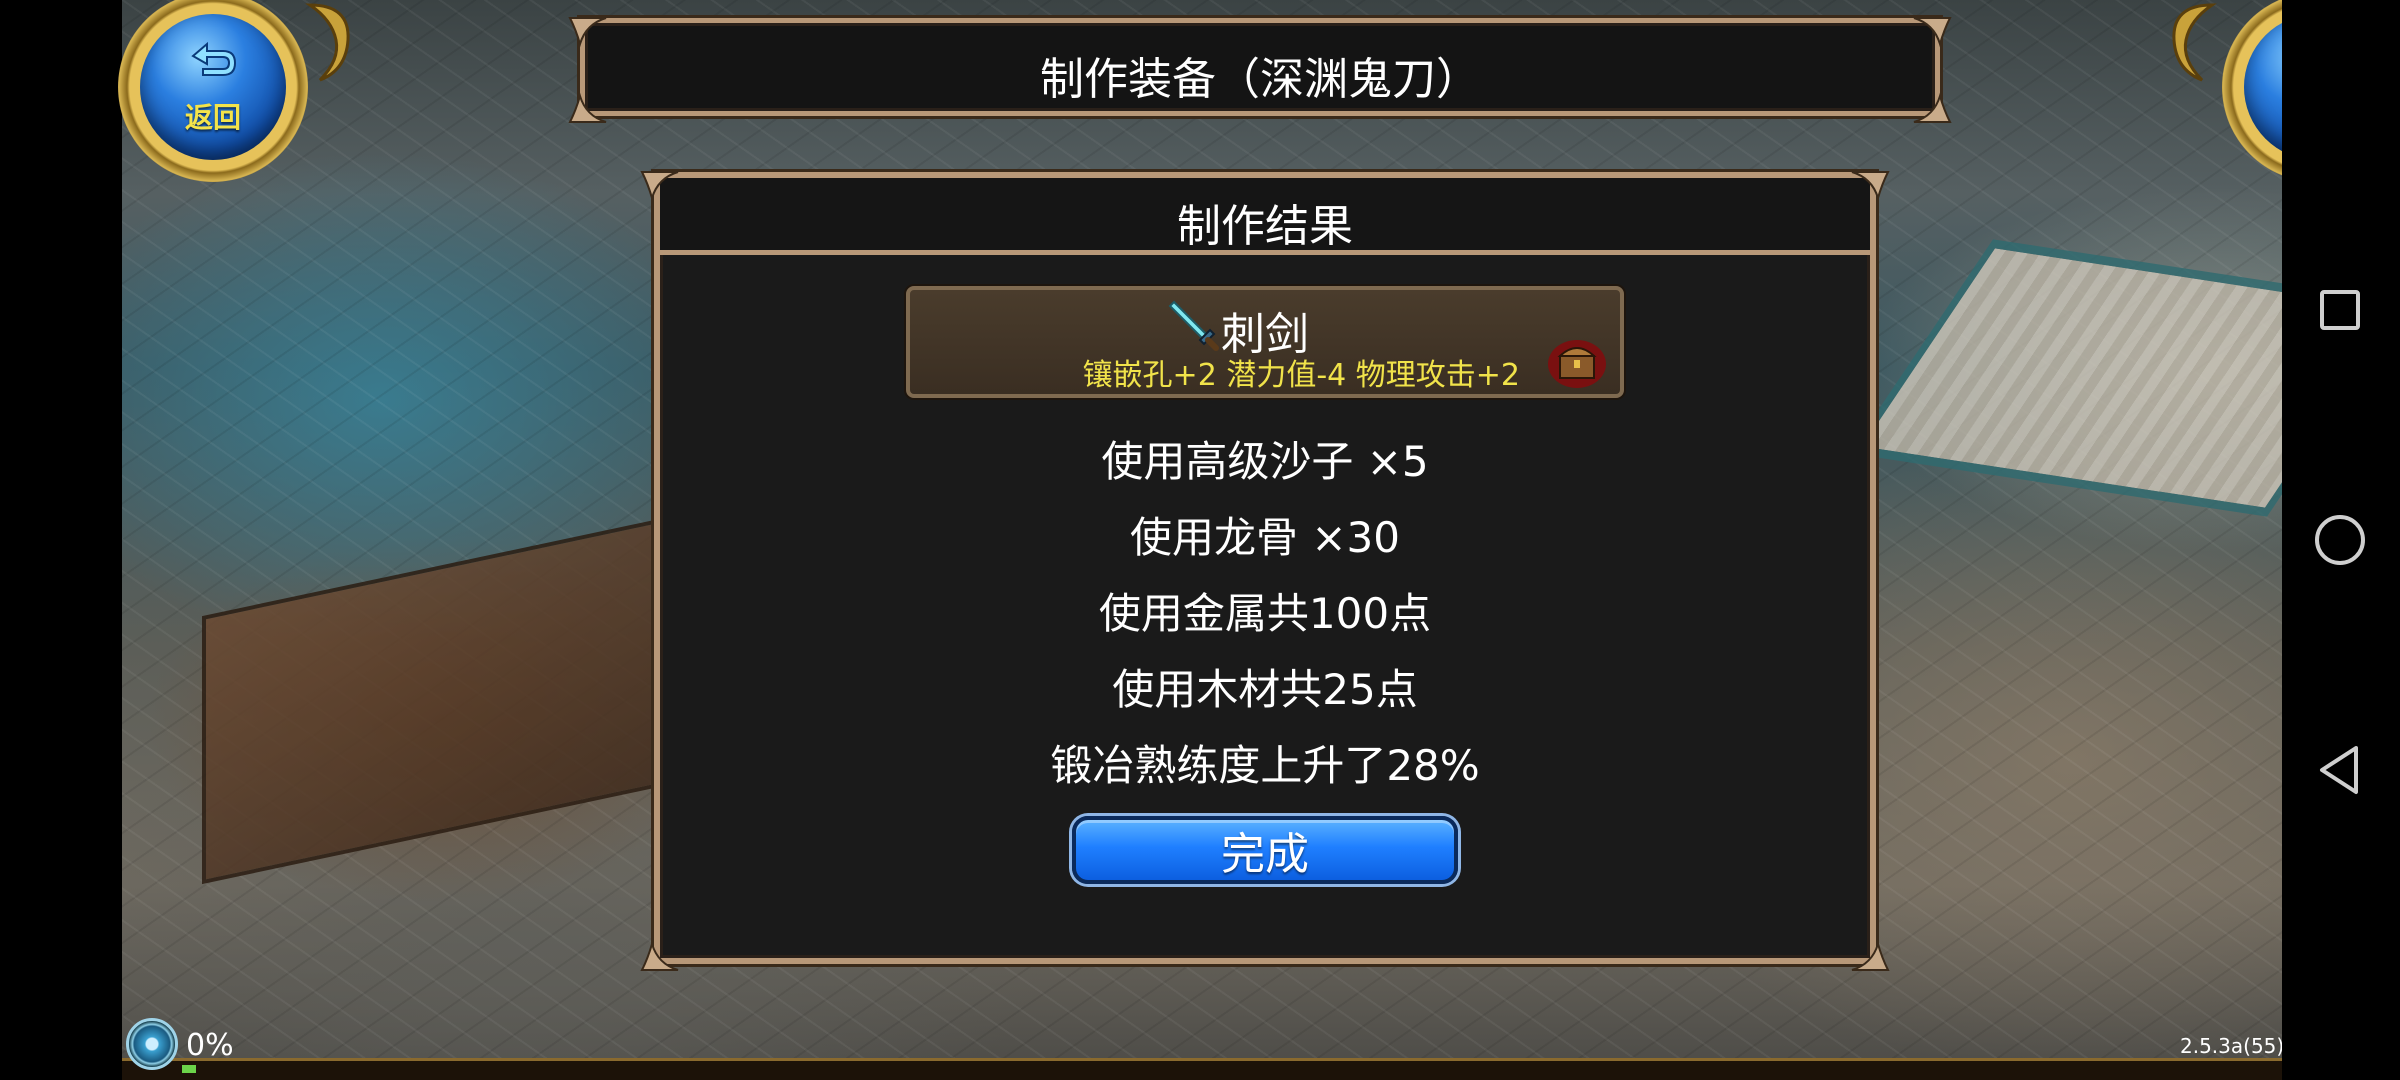 The width and height of the screenshot is (2400, 1080). Describe the element at coordinates (1301, 375) in the screenshot. I see `item-stats: 镶嵌孔+2 潜力值-4 物理攻击+2` at that location.